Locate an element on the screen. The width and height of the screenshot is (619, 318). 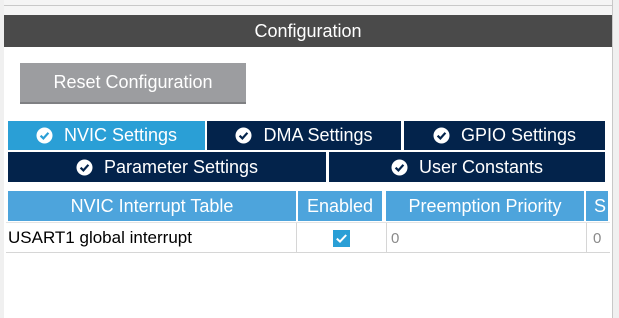
preemption-priority-cell: 0 is located at coordinates (486, 238).